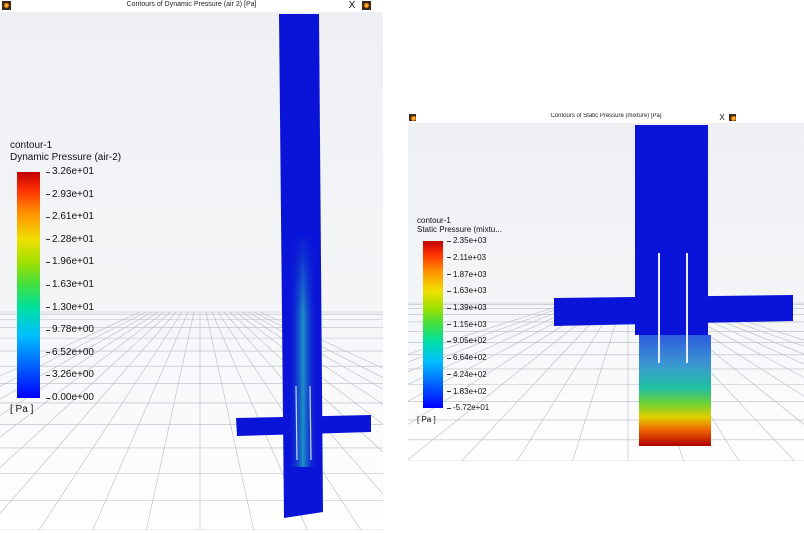  I want to click on colorbar-tick-label: -5.72e+01, so click(468, 408).